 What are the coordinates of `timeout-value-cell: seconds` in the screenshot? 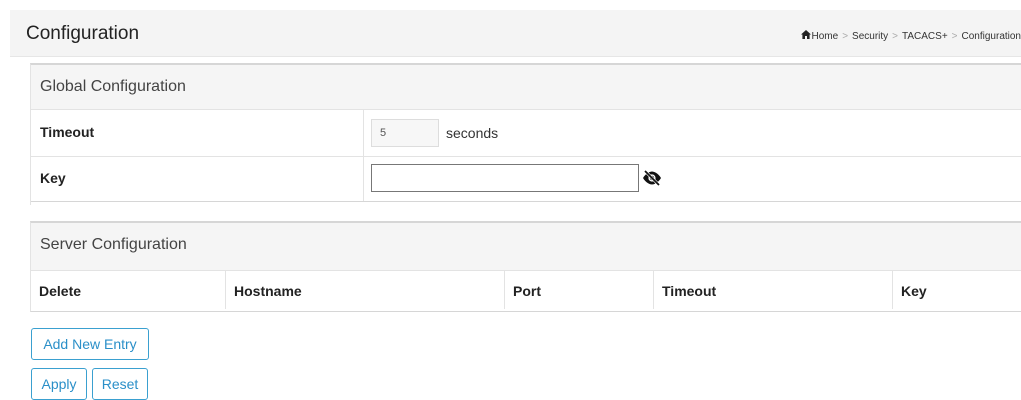 It's located at (430, 133).